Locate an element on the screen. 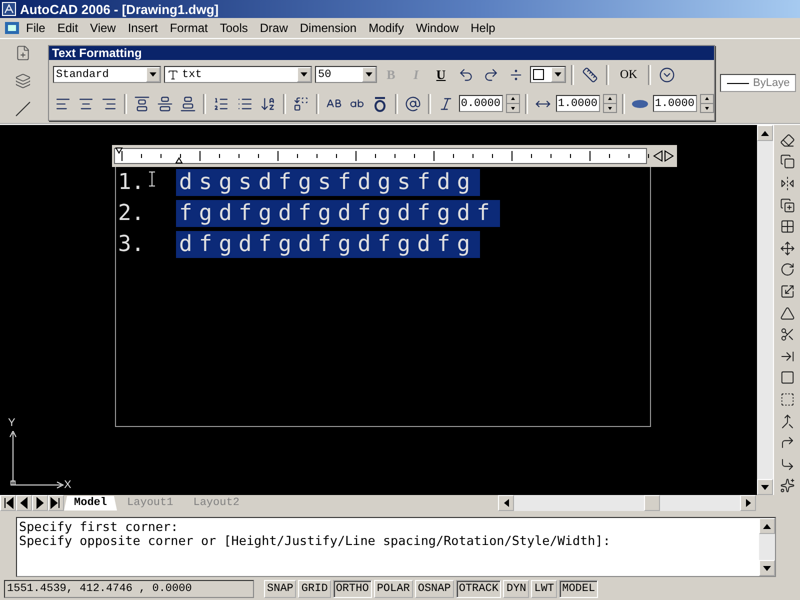  height-dropdown: 50 is located at coordinates (346, 74).